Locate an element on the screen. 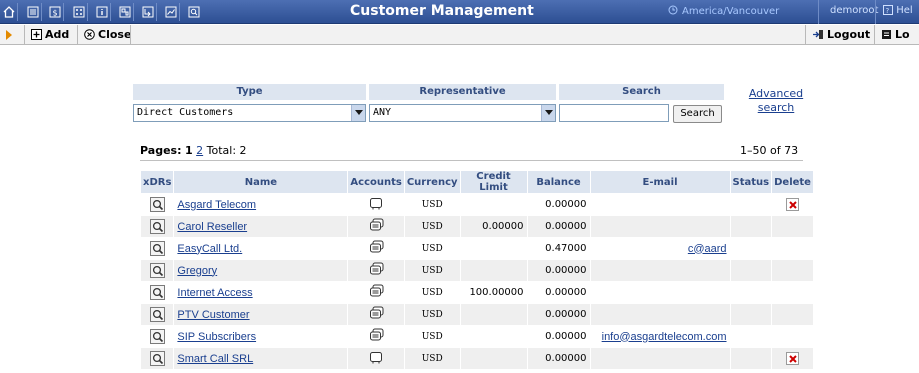  clock-icon is located at coordinates (673, 10).